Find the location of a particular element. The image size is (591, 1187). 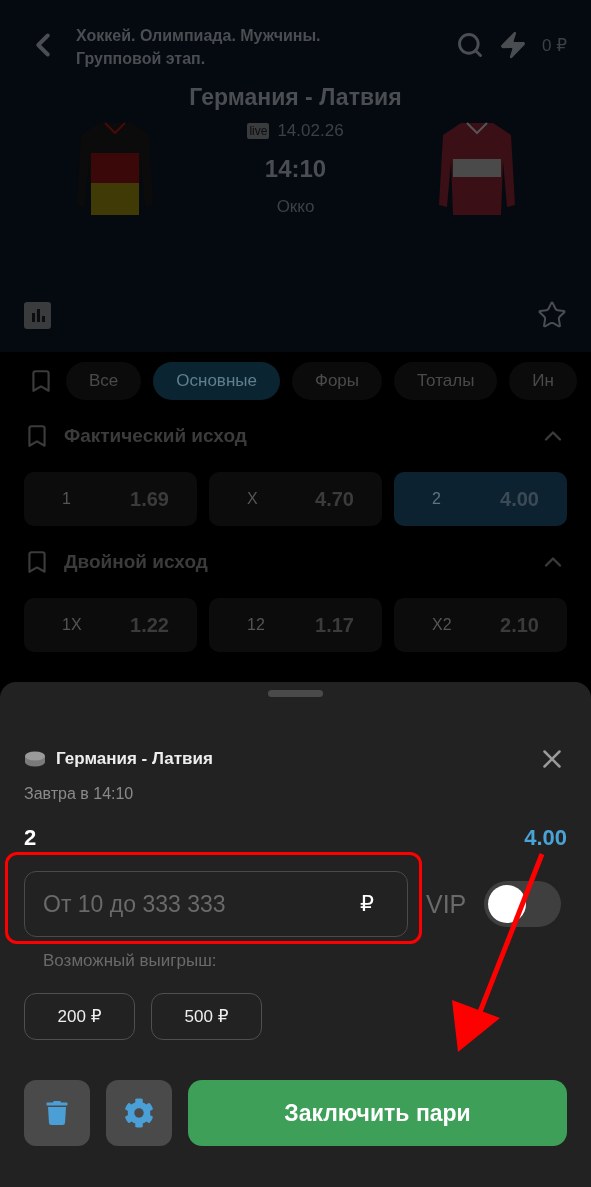

lightning-button is located at coordinates (513, 45).